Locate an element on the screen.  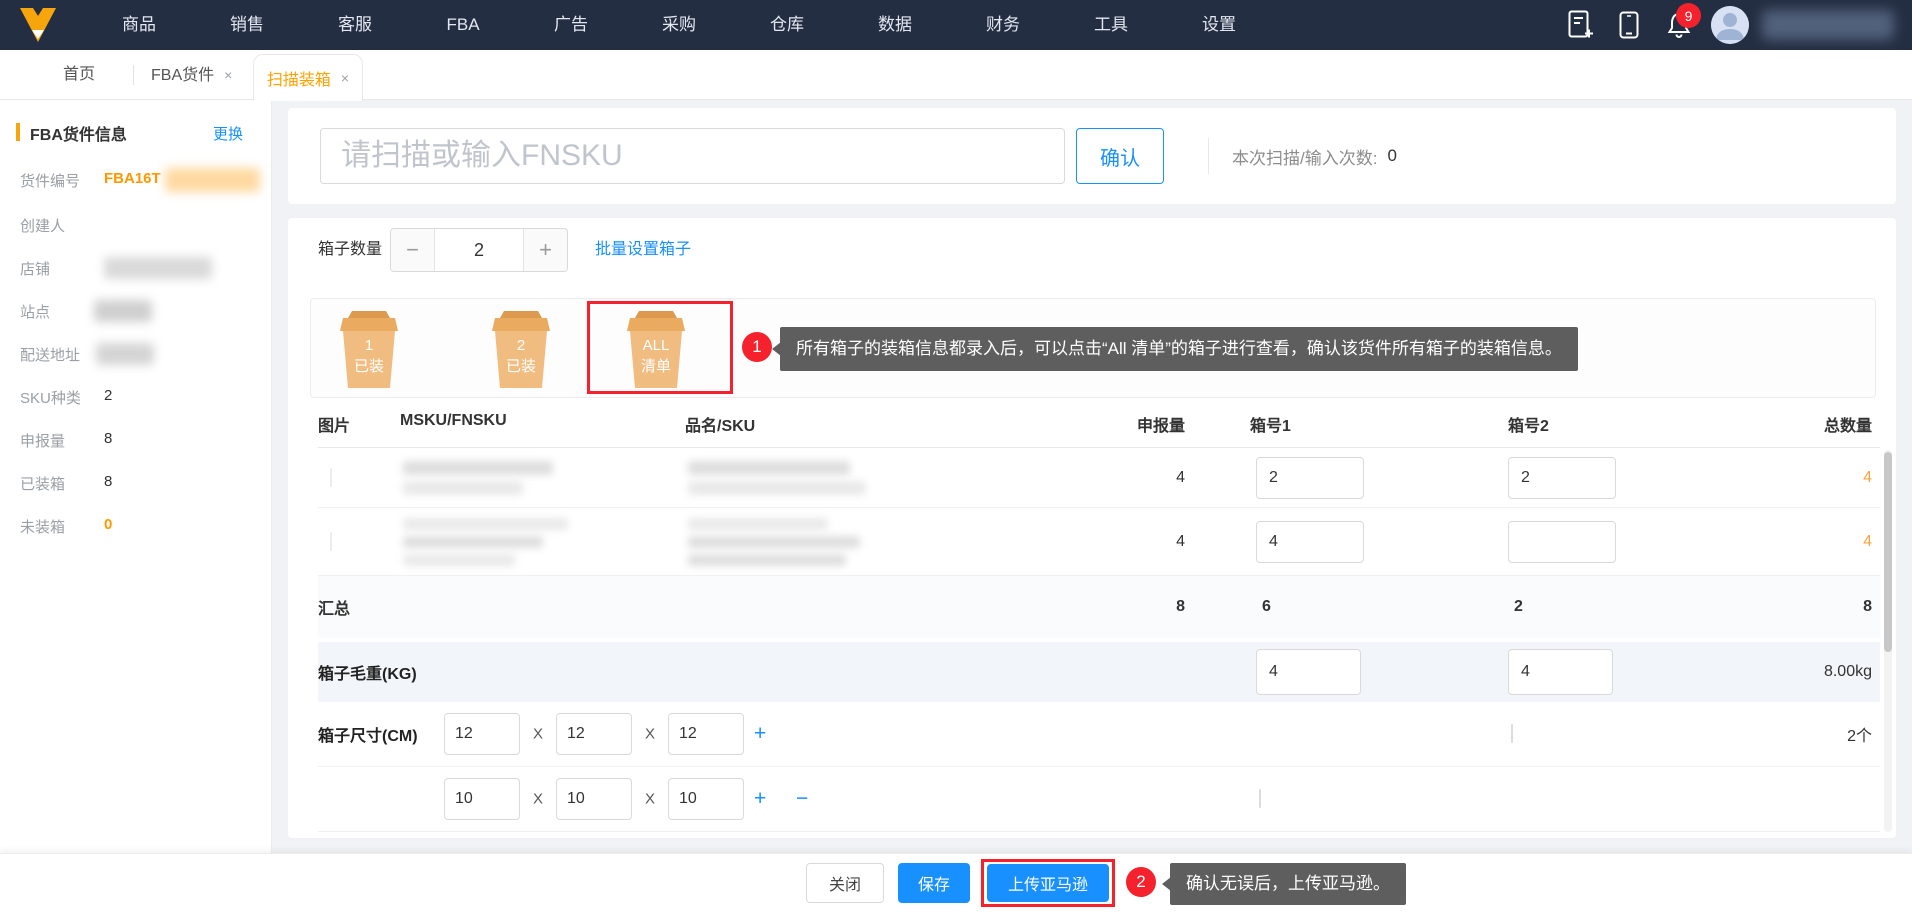
scan-count: 本次扫描/输入次数: 0 is located at coordinates (1314, 156).